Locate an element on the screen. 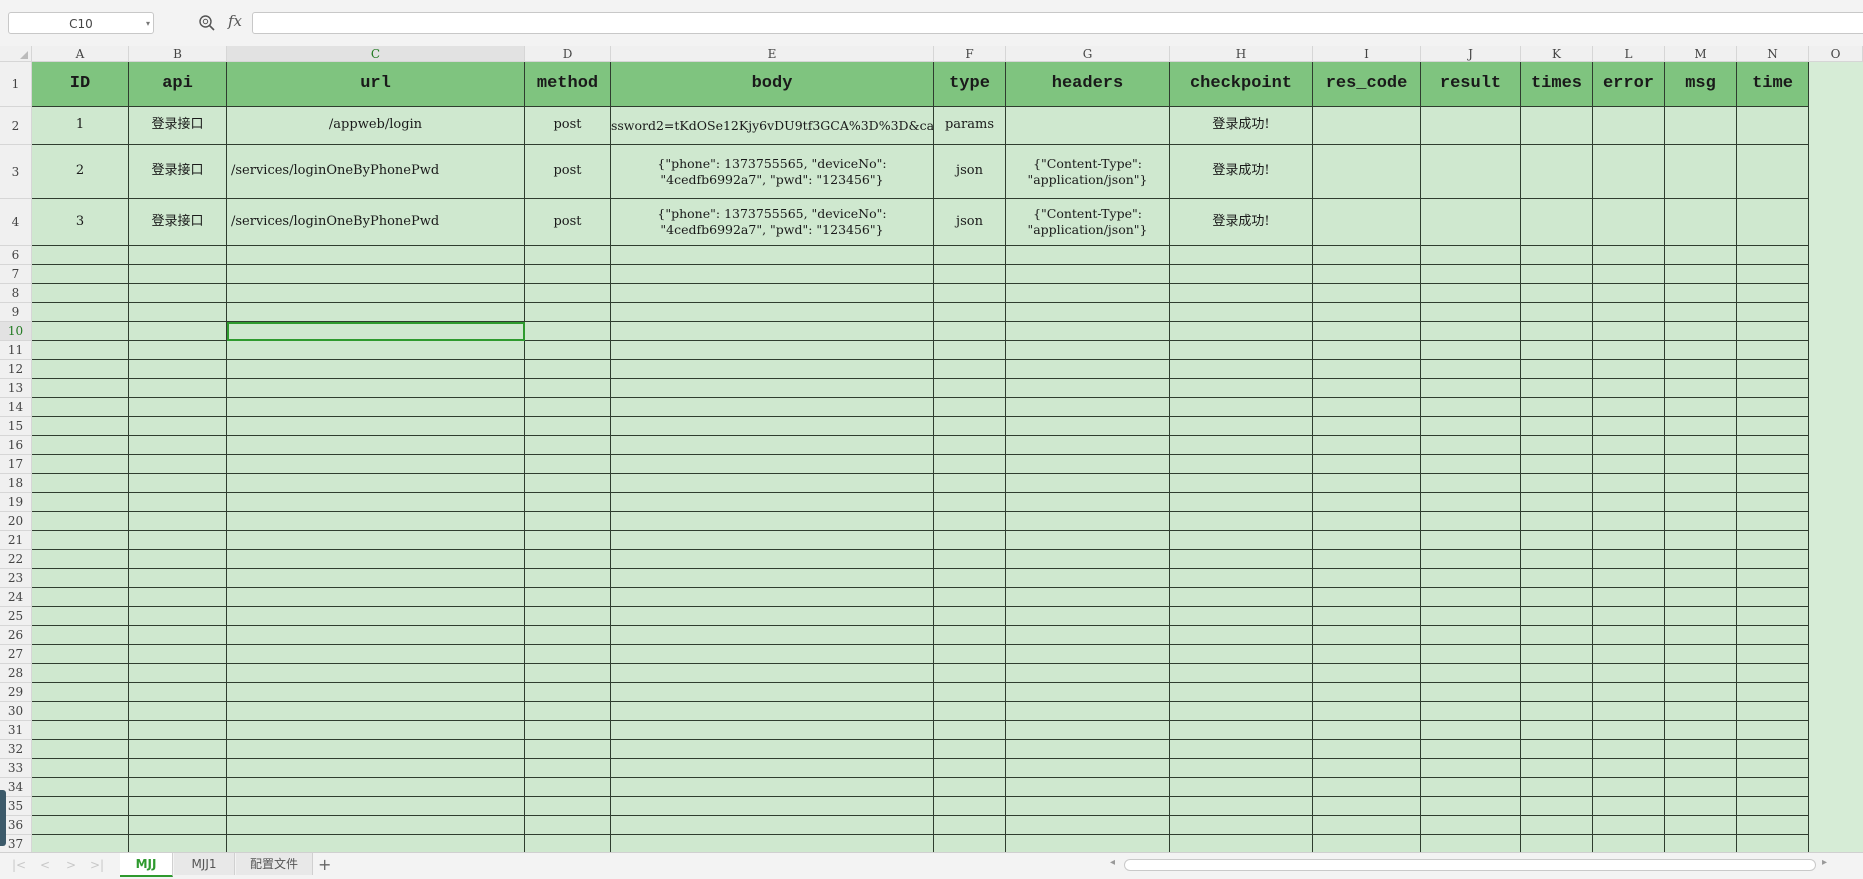 The width and height of the screenshot is (1863, 879). sheet-tab-mjj1: MJJ1 is located at coordinates (204, 864).